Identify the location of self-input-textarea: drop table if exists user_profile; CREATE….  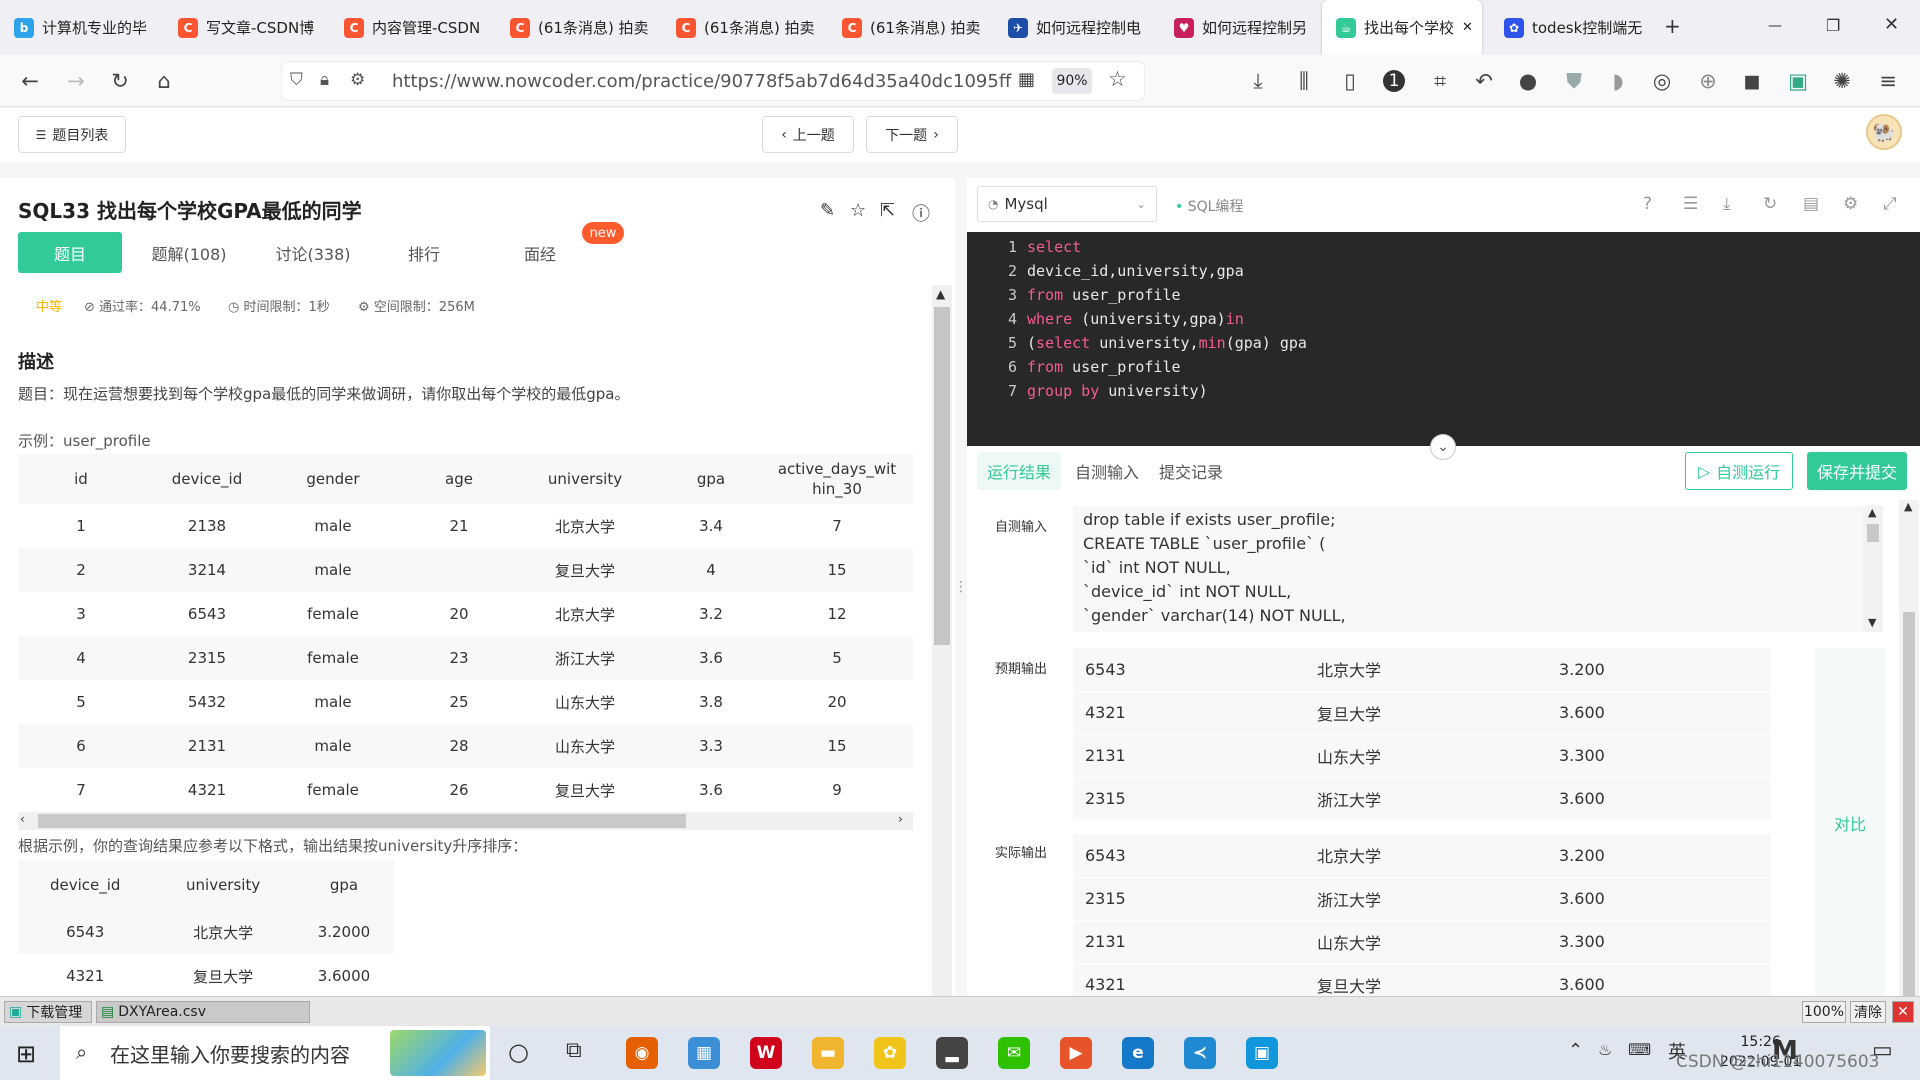
(1468, 569).